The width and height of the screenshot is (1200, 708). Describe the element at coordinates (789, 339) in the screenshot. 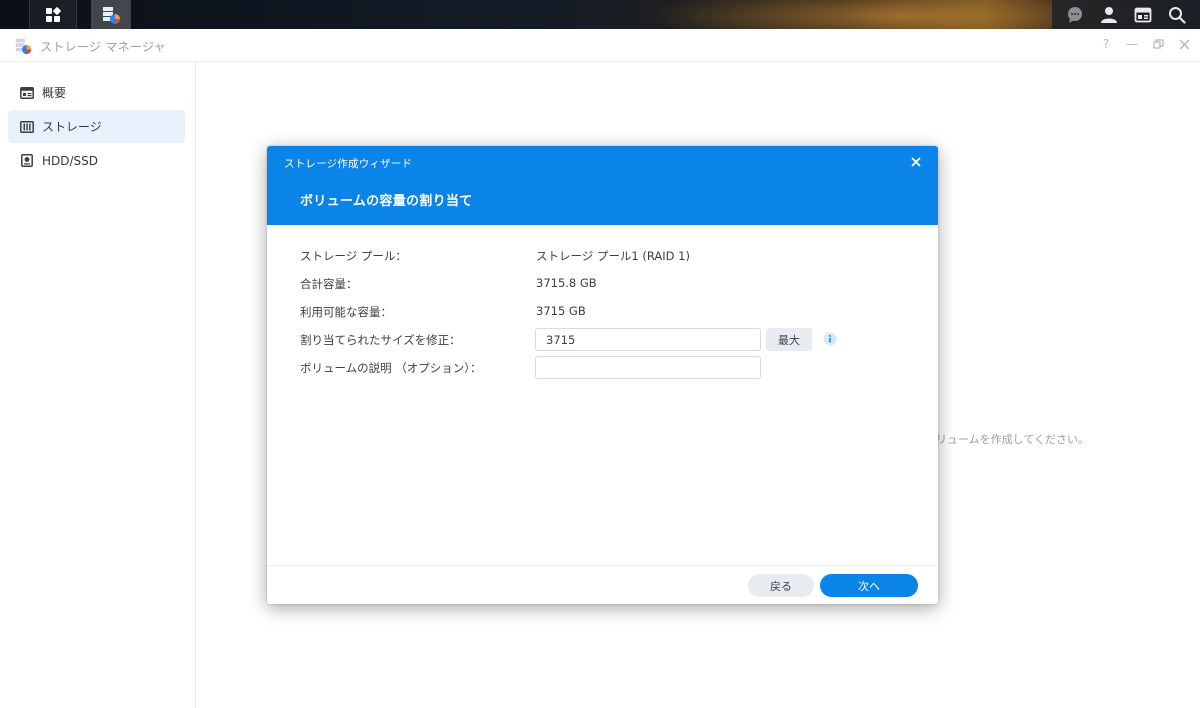

I see `max-size-button: 最大` at that location.